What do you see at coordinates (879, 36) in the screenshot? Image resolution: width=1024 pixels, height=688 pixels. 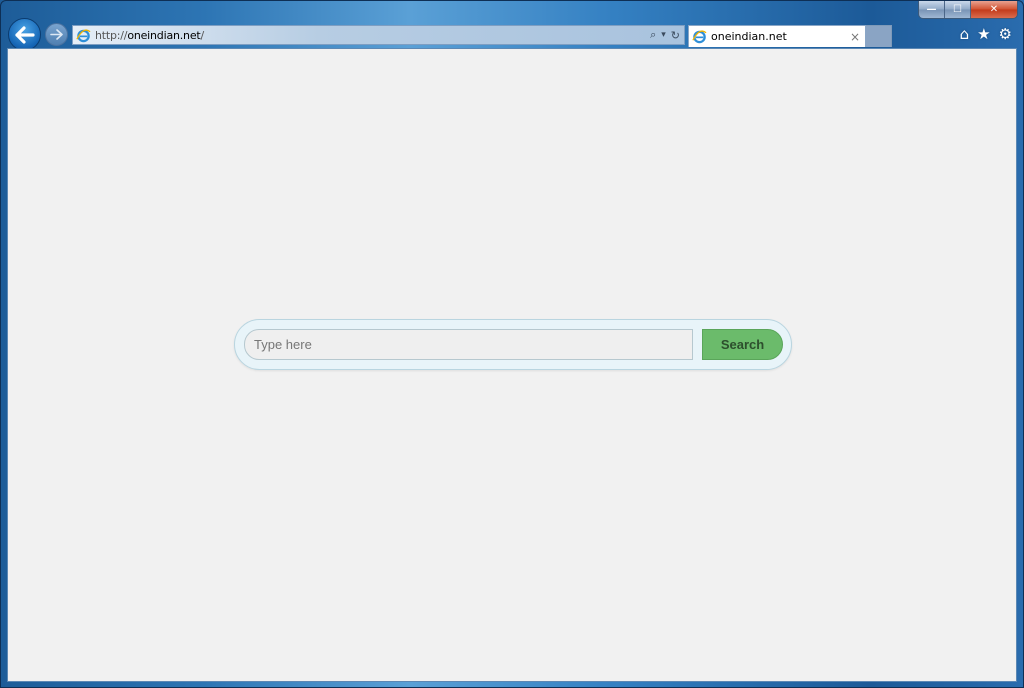 I see `new-tab-button` at bounding box center [879, 36].